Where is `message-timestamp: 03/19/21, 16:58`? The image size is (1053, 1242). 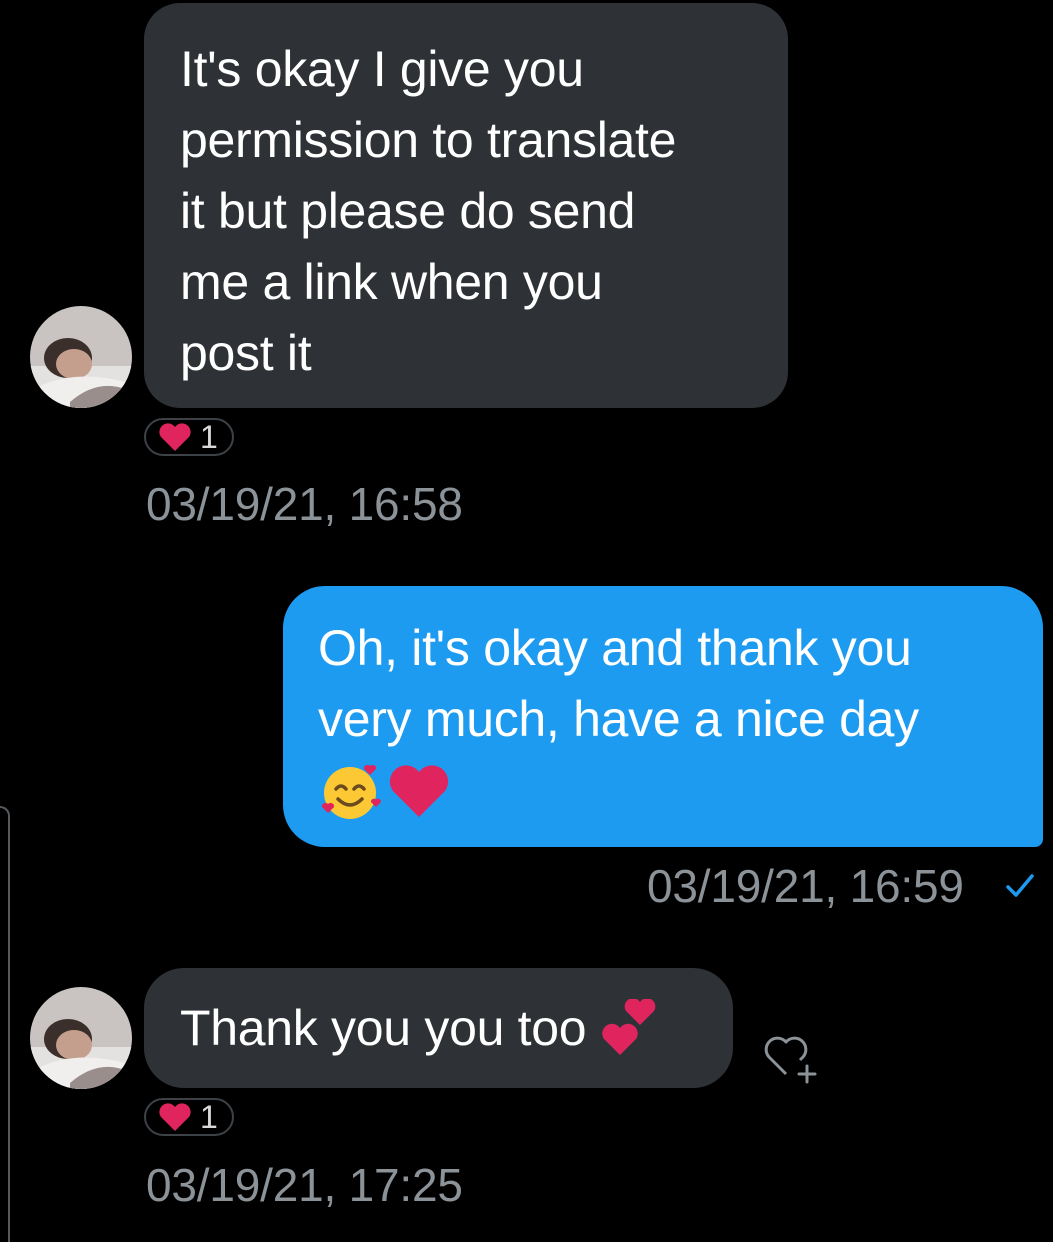 message-timestamp: 03/19/21, 16:58 is located at coordinates (304, 504).